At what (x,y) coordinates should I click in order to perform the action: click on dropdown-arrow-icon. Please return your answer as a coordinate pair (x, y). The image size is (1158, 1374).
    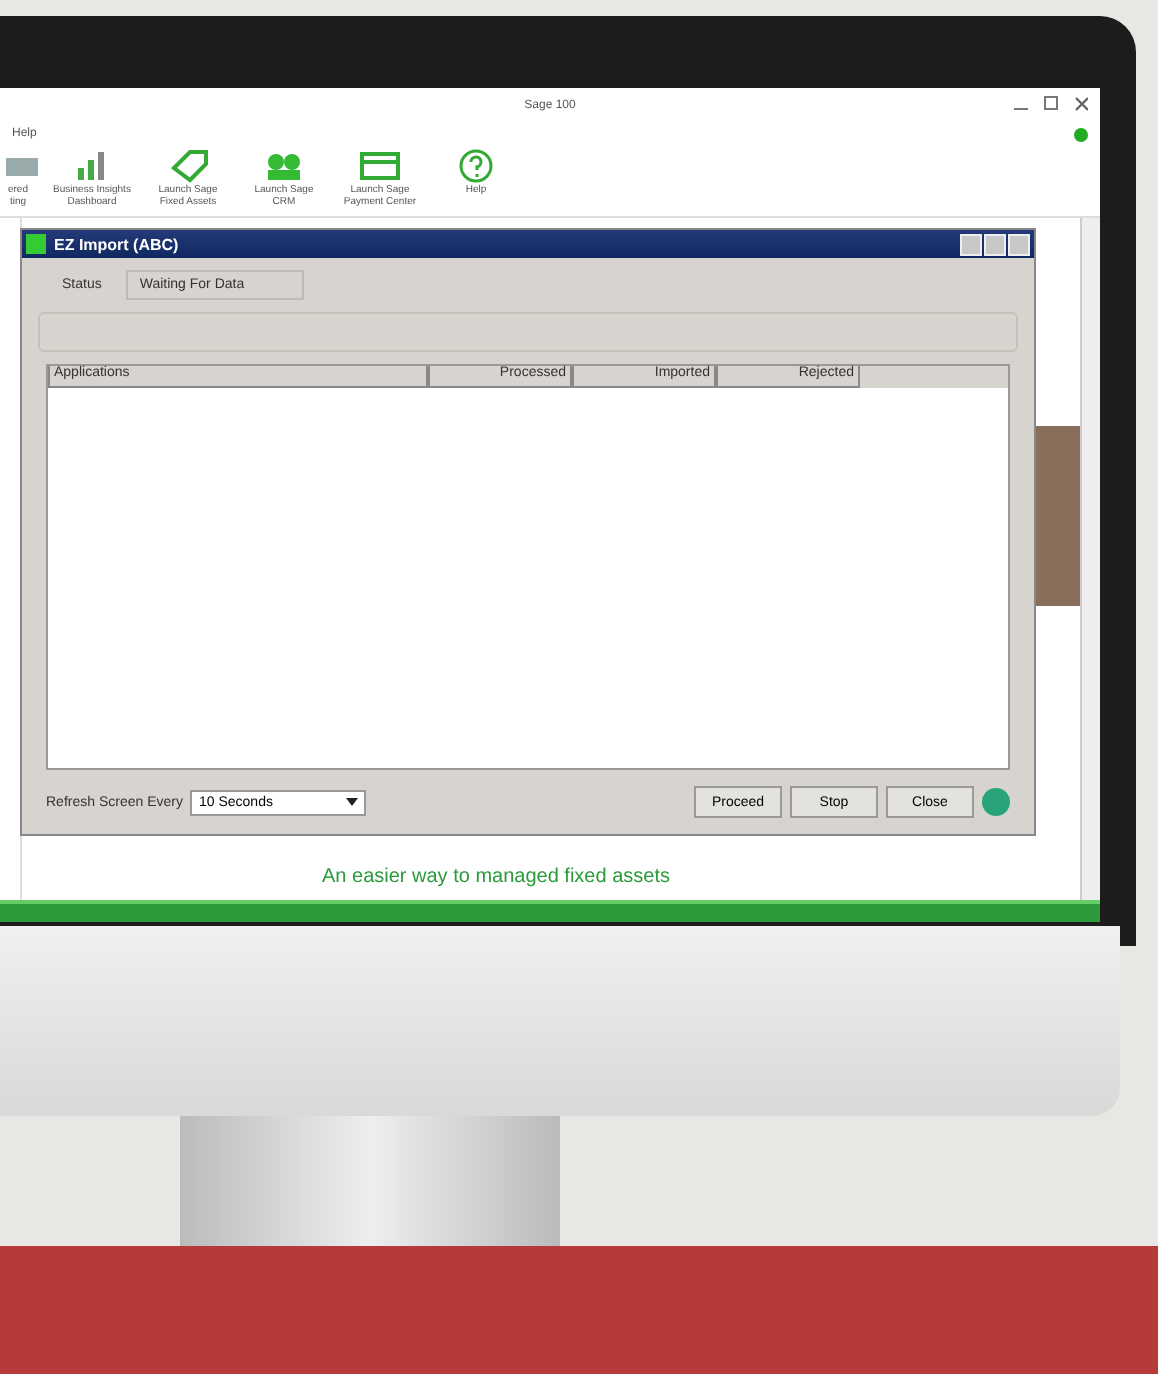
    Looking at the image, I should click on (352, 802).